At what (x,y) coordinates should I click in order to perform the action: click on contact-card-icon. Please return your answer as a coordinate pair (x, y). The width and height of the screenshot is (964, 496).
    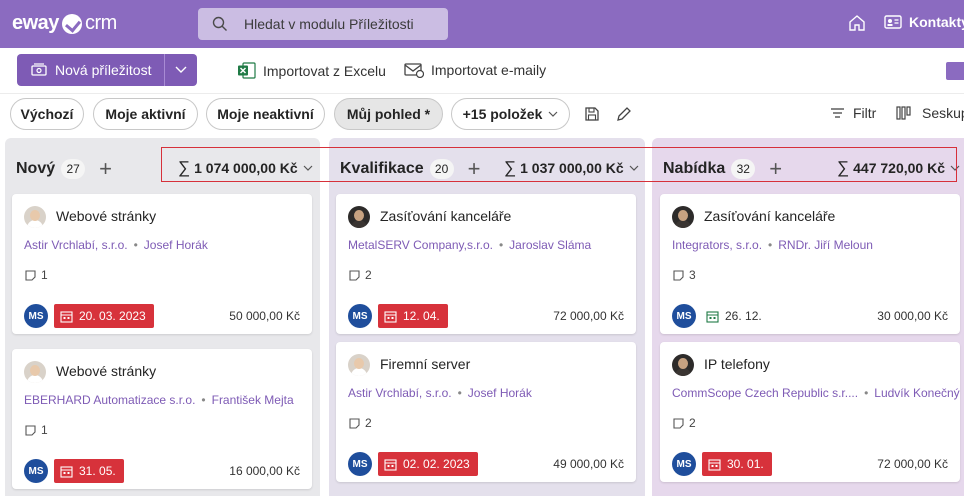
    Looking at the image, I should click on (893, 22).